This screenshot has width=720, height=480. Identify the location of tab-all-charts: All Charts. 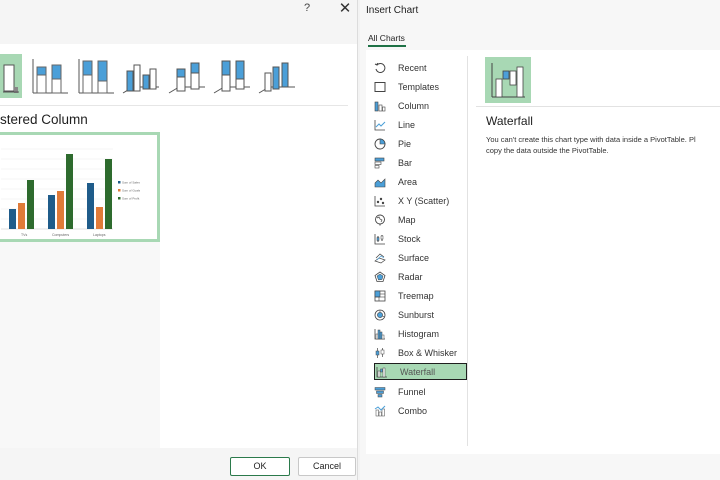
(386, 38).